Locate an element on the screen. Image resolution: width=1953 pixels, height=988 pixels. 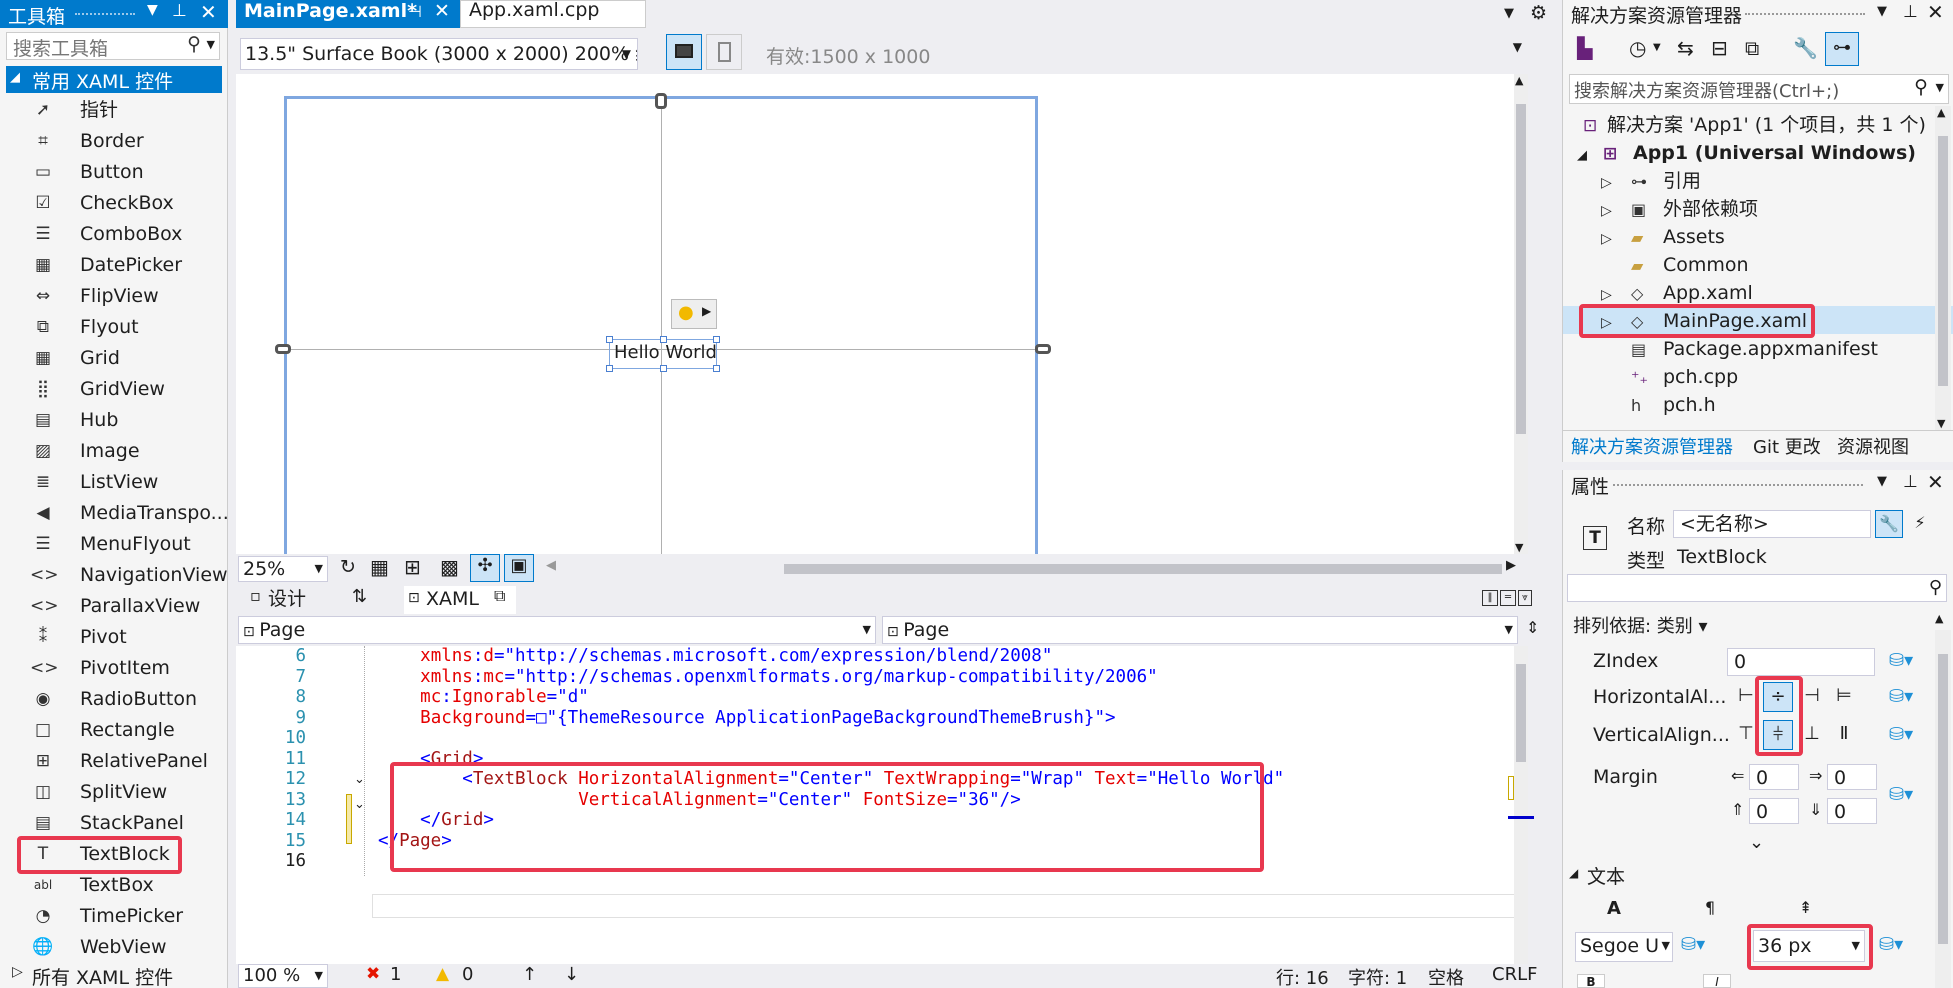
collapse-all-icon: ⊟ is located at coordinates (1719, 48).